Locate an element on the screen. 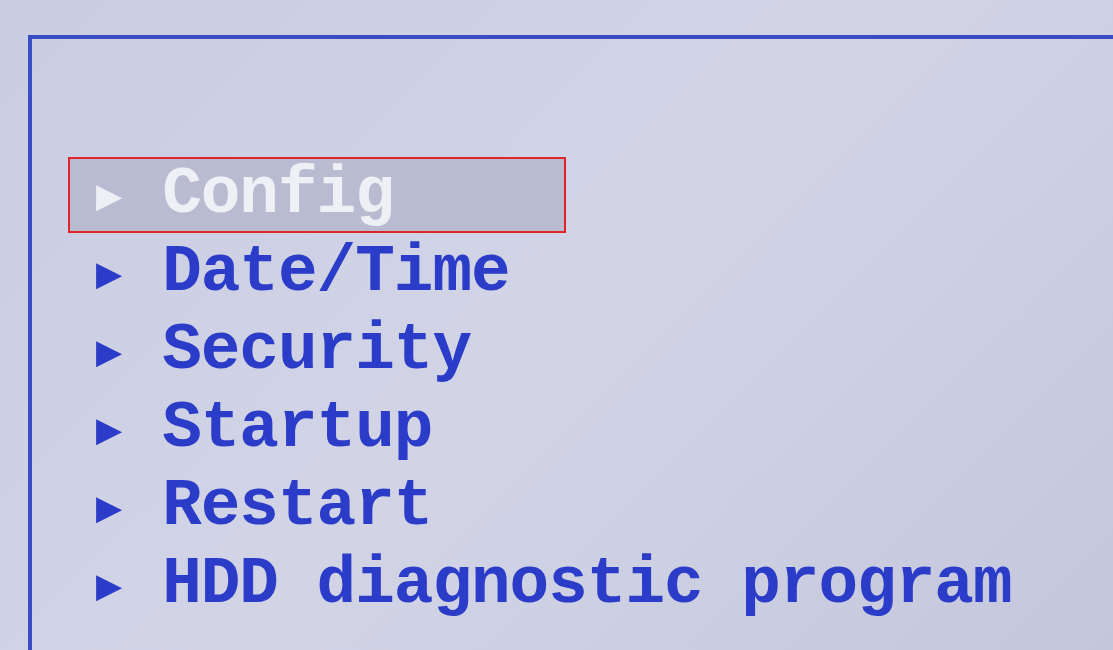  menu-label: Security is located at coordinates (316, 351).